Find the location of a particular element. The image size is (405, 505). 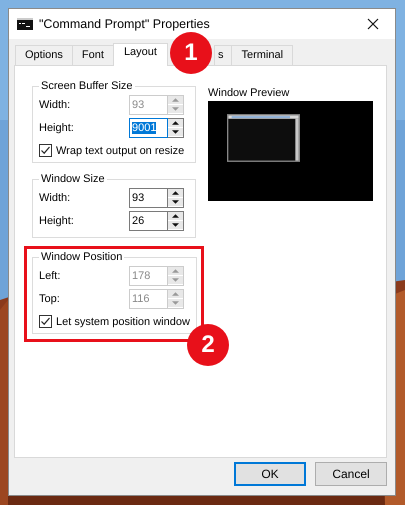

cancel-button: Cancel is located at coordinates (351, 474).